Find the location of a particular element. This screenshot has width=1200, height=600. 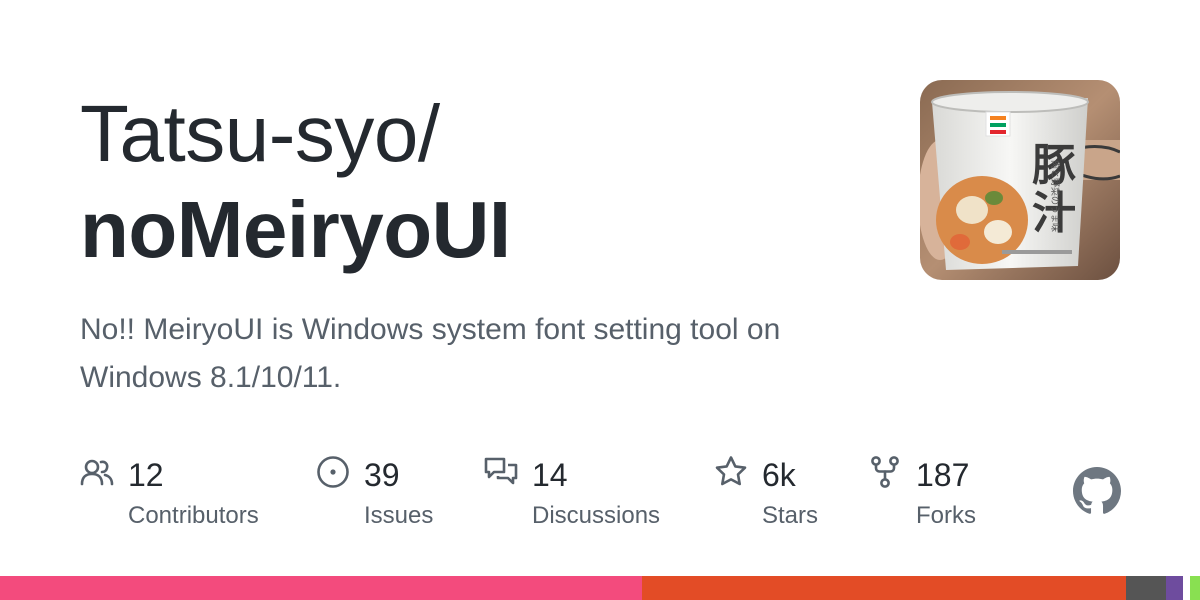

people-icon is located at coordinates (97, 472).